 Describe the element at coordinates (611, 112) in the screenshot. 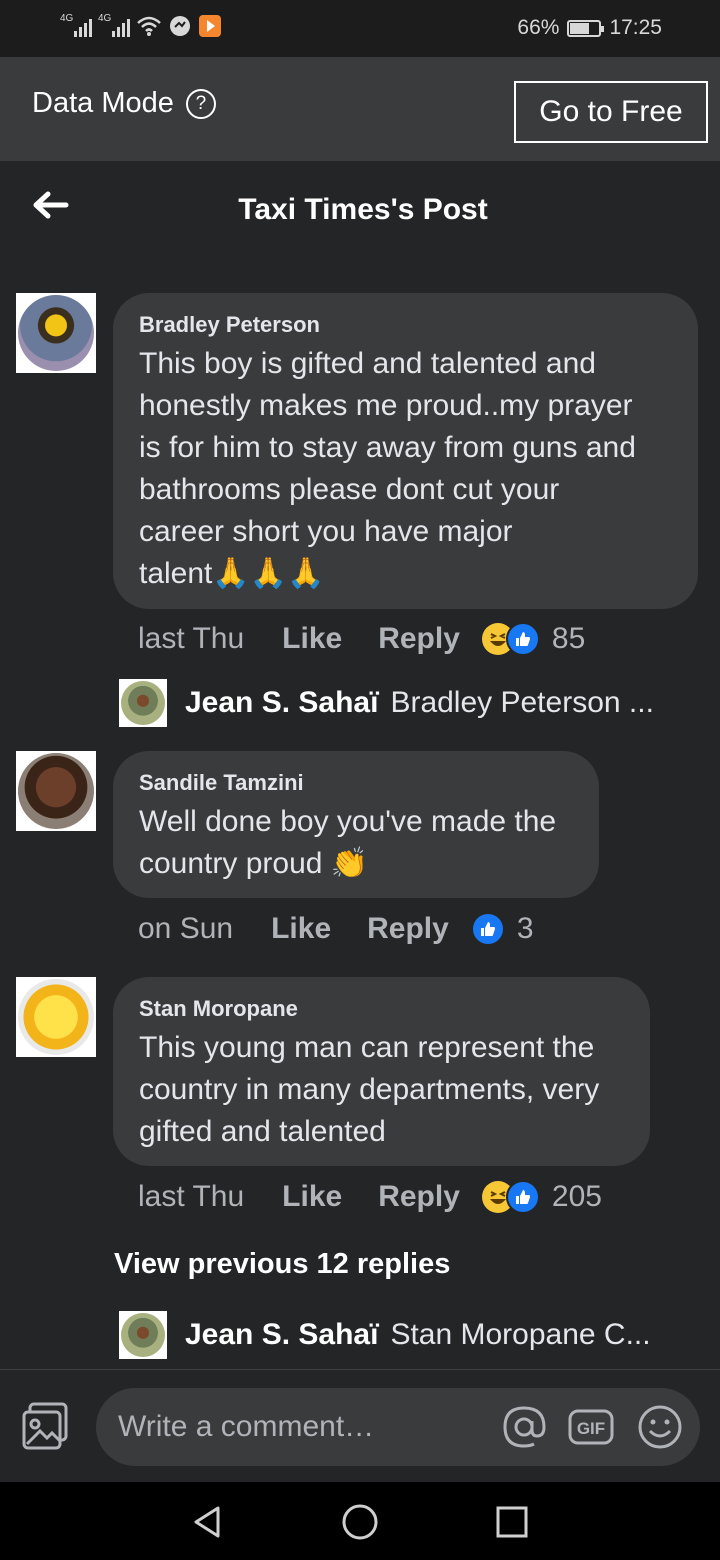

I see `go-to-free-button: Go to Free` at that location.